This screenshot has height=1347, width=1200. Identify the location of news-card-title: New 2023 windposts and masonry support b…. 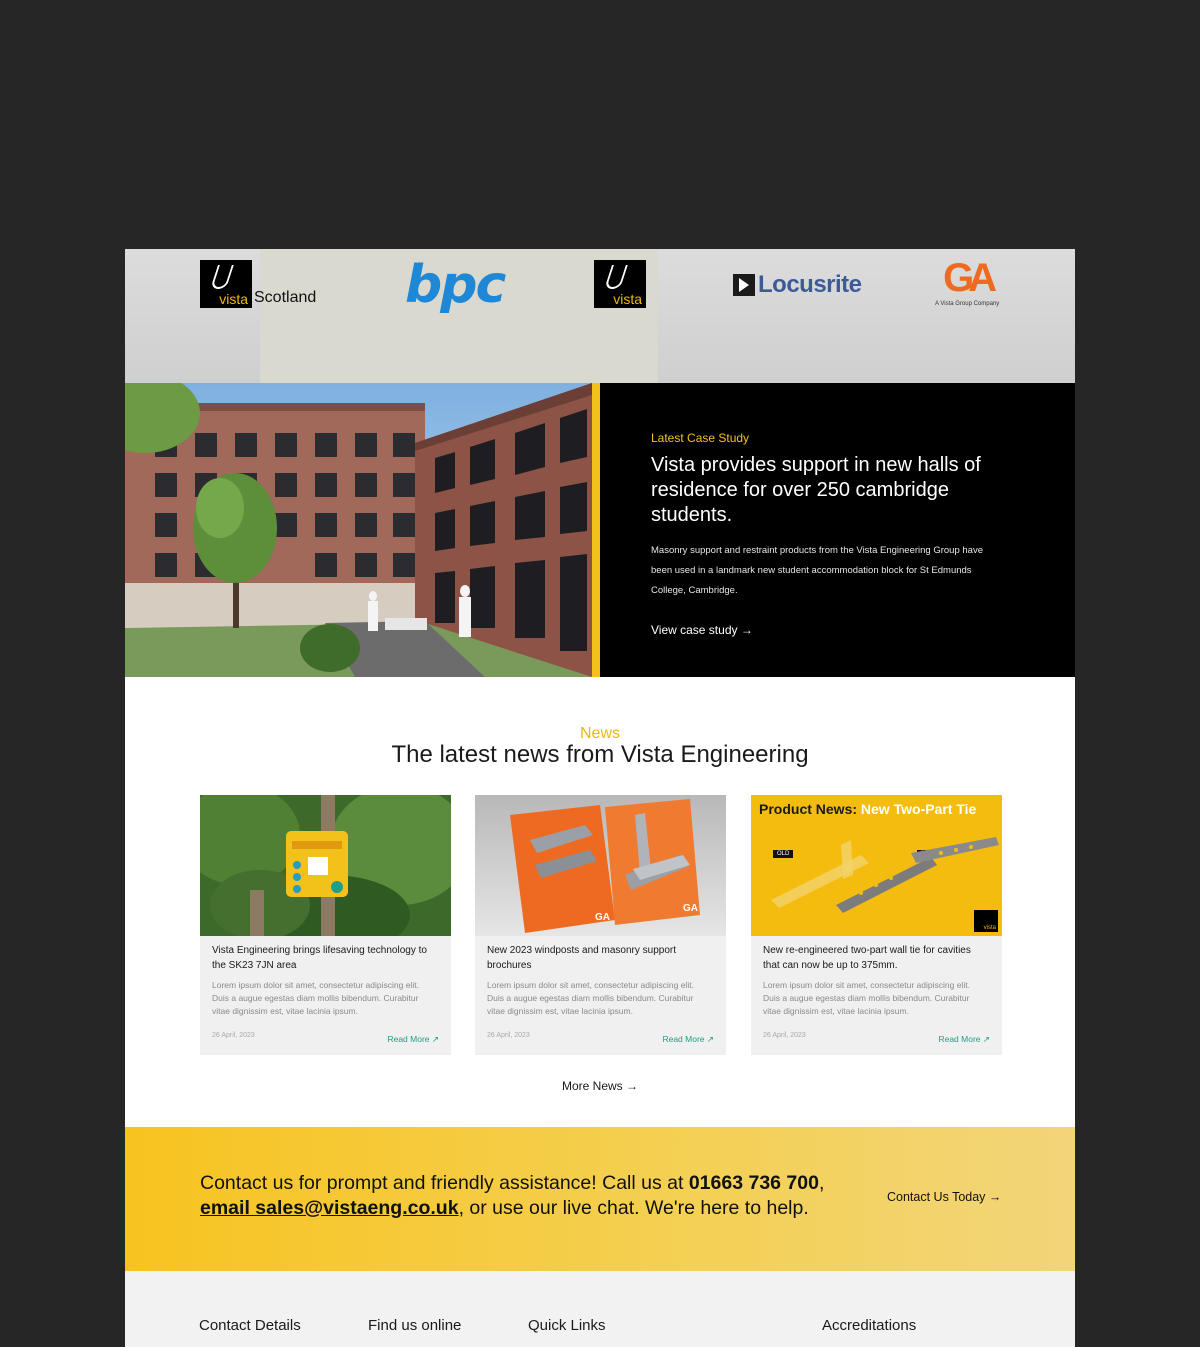
(581, 958).